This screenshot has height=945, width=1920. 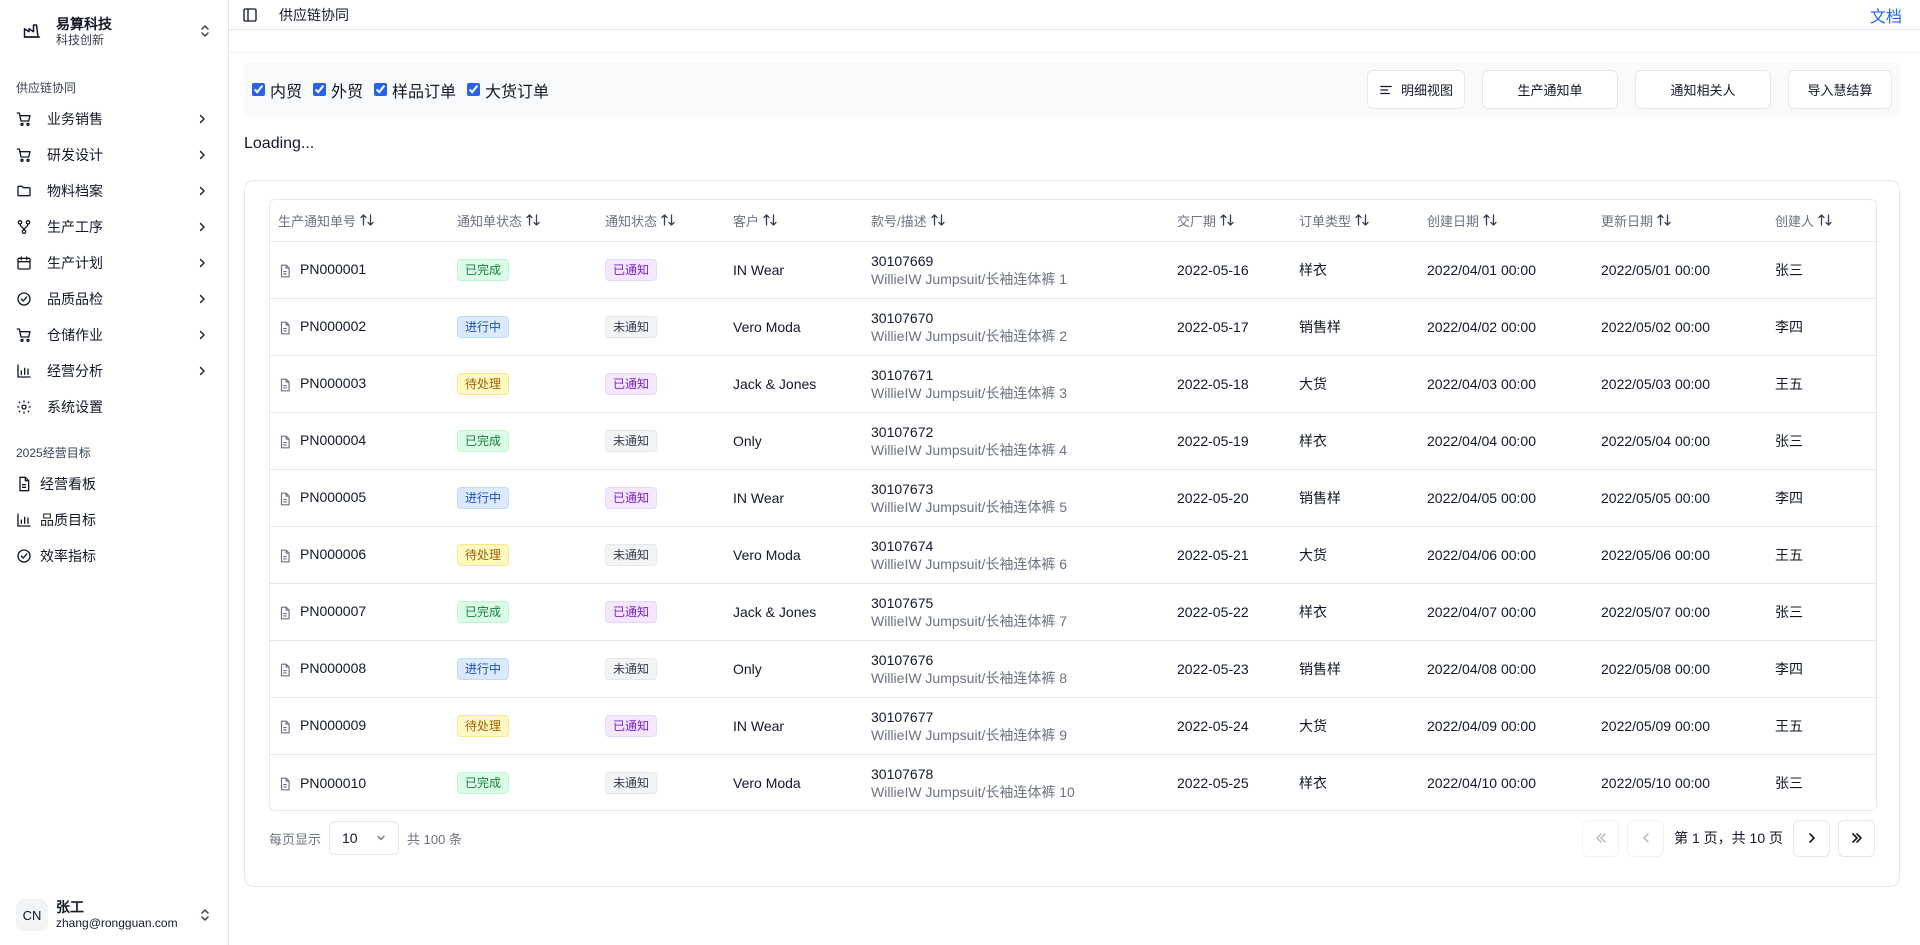 I want to click on filter-checkbox-3: 样品订单, so click(x=415, y=90).